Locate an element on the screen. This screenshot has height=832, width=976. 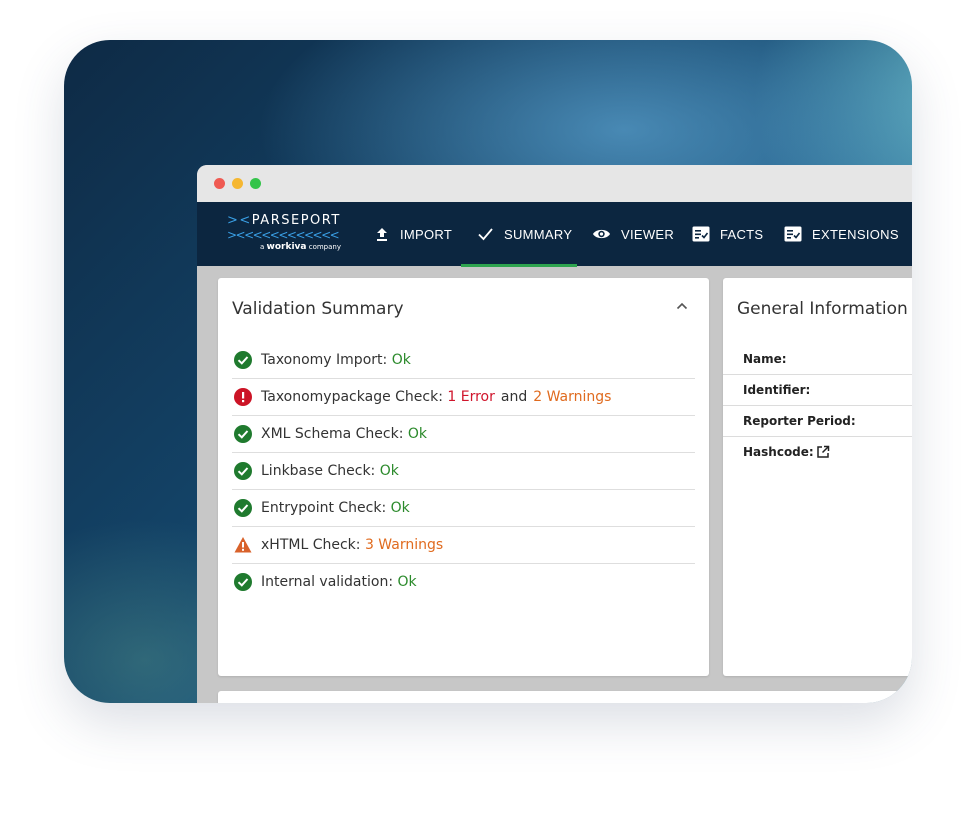
check-linkbase: Linkbase Check: Ok is located at coordinates (463, 471).